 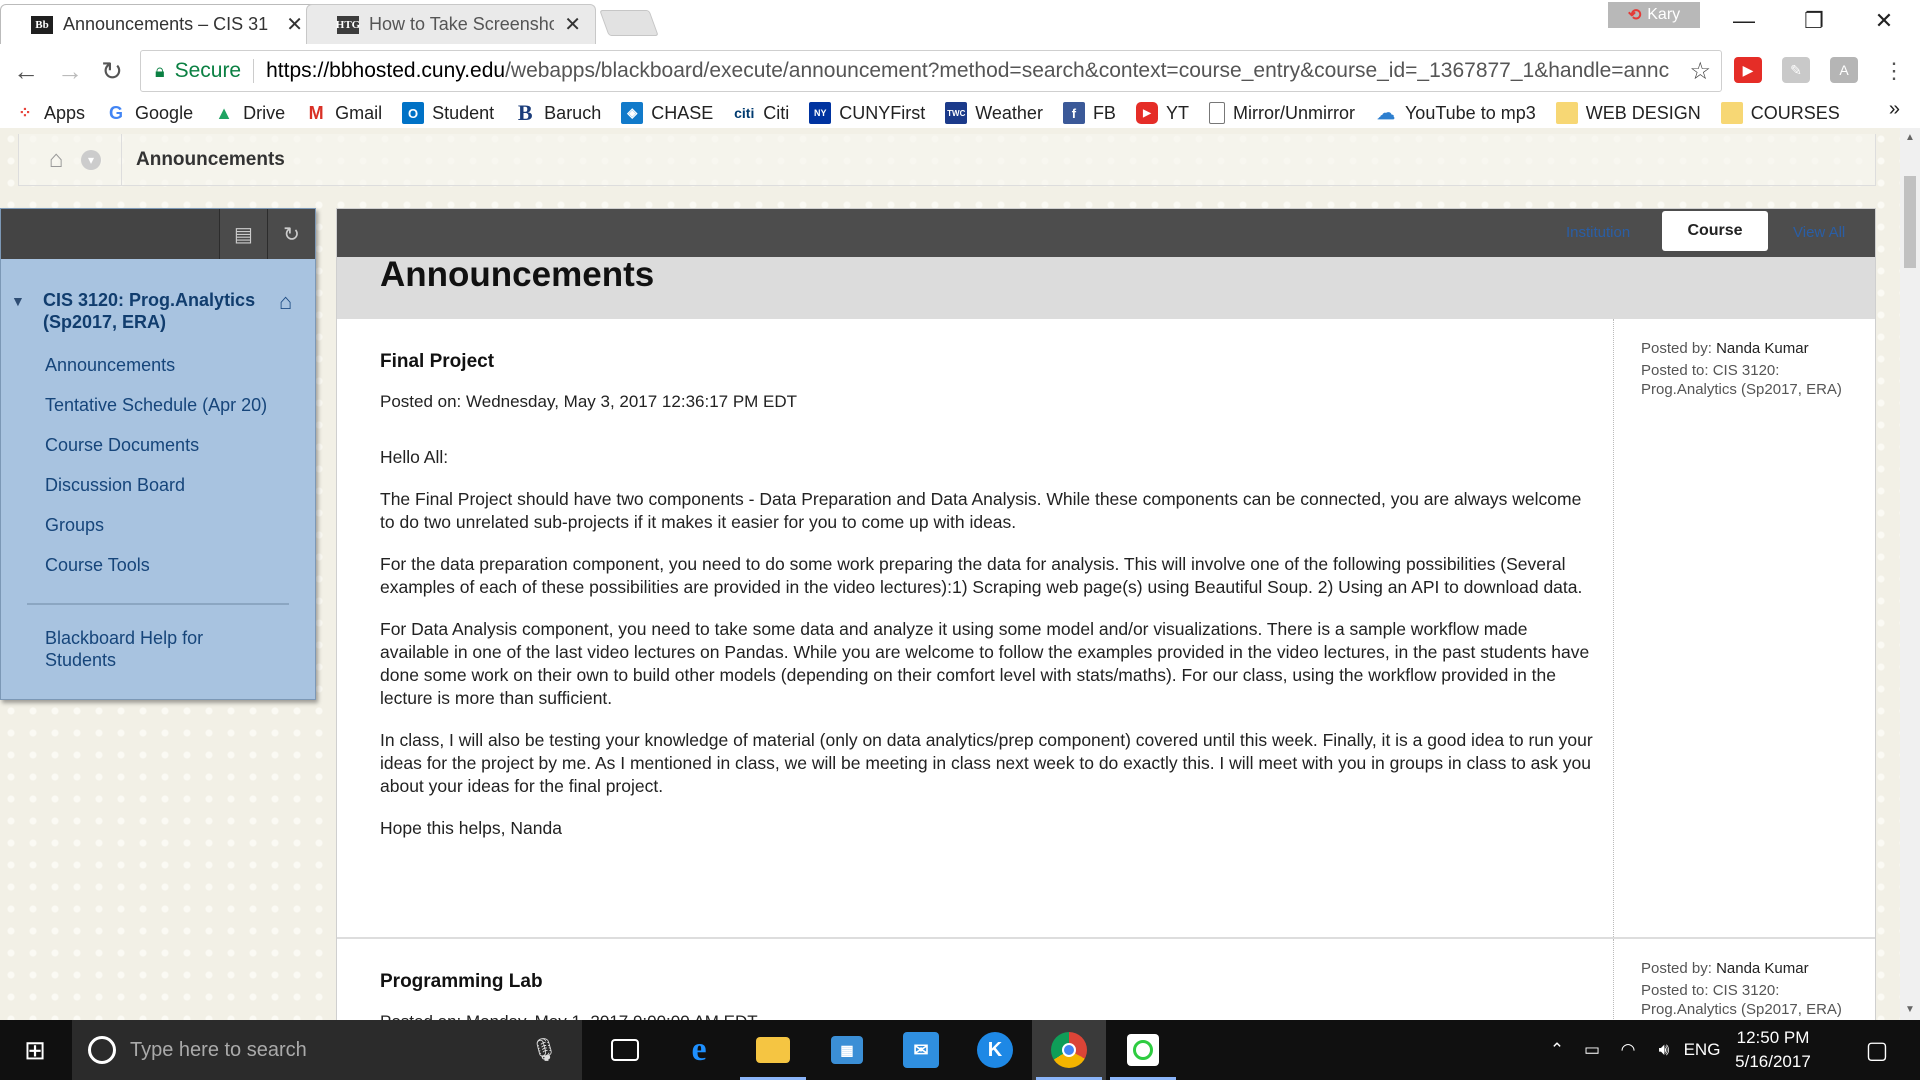 What do you see at coordinates (1557, 1050) in the screenshot?
I see `show-hidden-icons-icon: ⌃` at bounding box center [1557, 1050].